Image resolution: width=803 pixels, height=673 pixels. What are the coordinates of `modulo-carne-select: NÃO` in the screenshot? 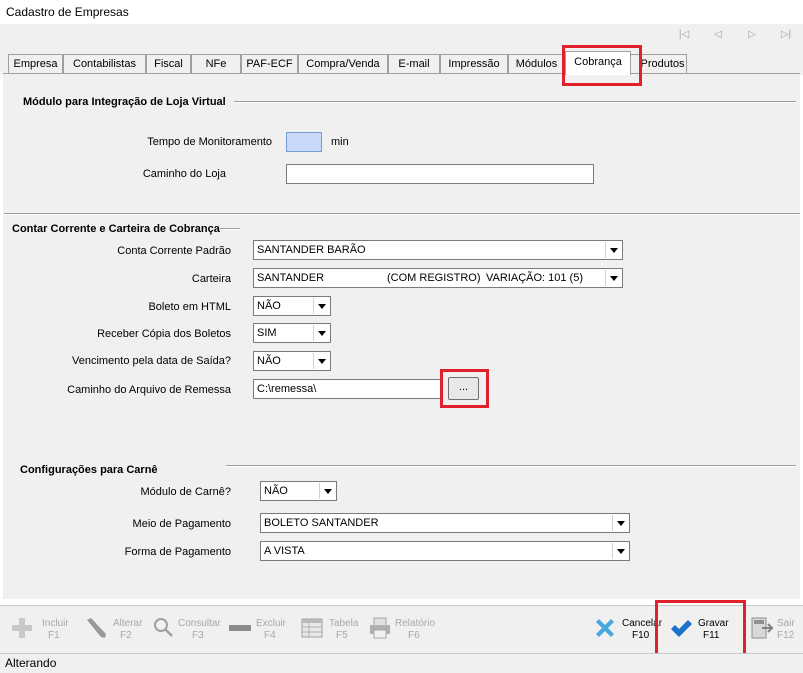 It's located at (298, 491).